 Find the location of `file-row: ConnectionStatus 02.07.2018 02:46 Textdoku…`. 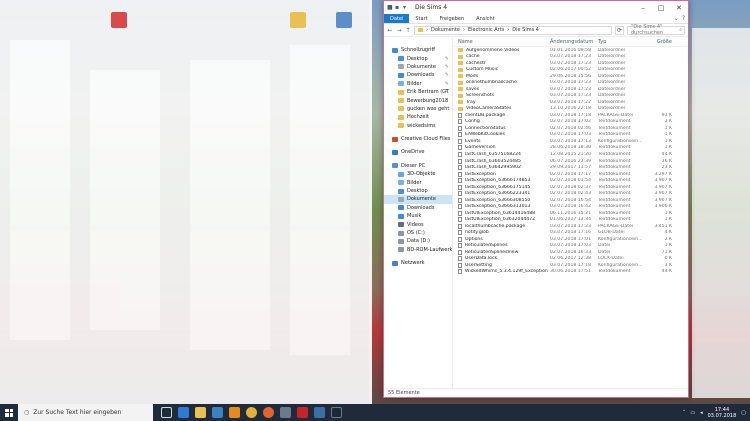

file-row: ConnectionStatus 02.07.2018 02:46 Textdoku… is located at coordinates (570, 128).